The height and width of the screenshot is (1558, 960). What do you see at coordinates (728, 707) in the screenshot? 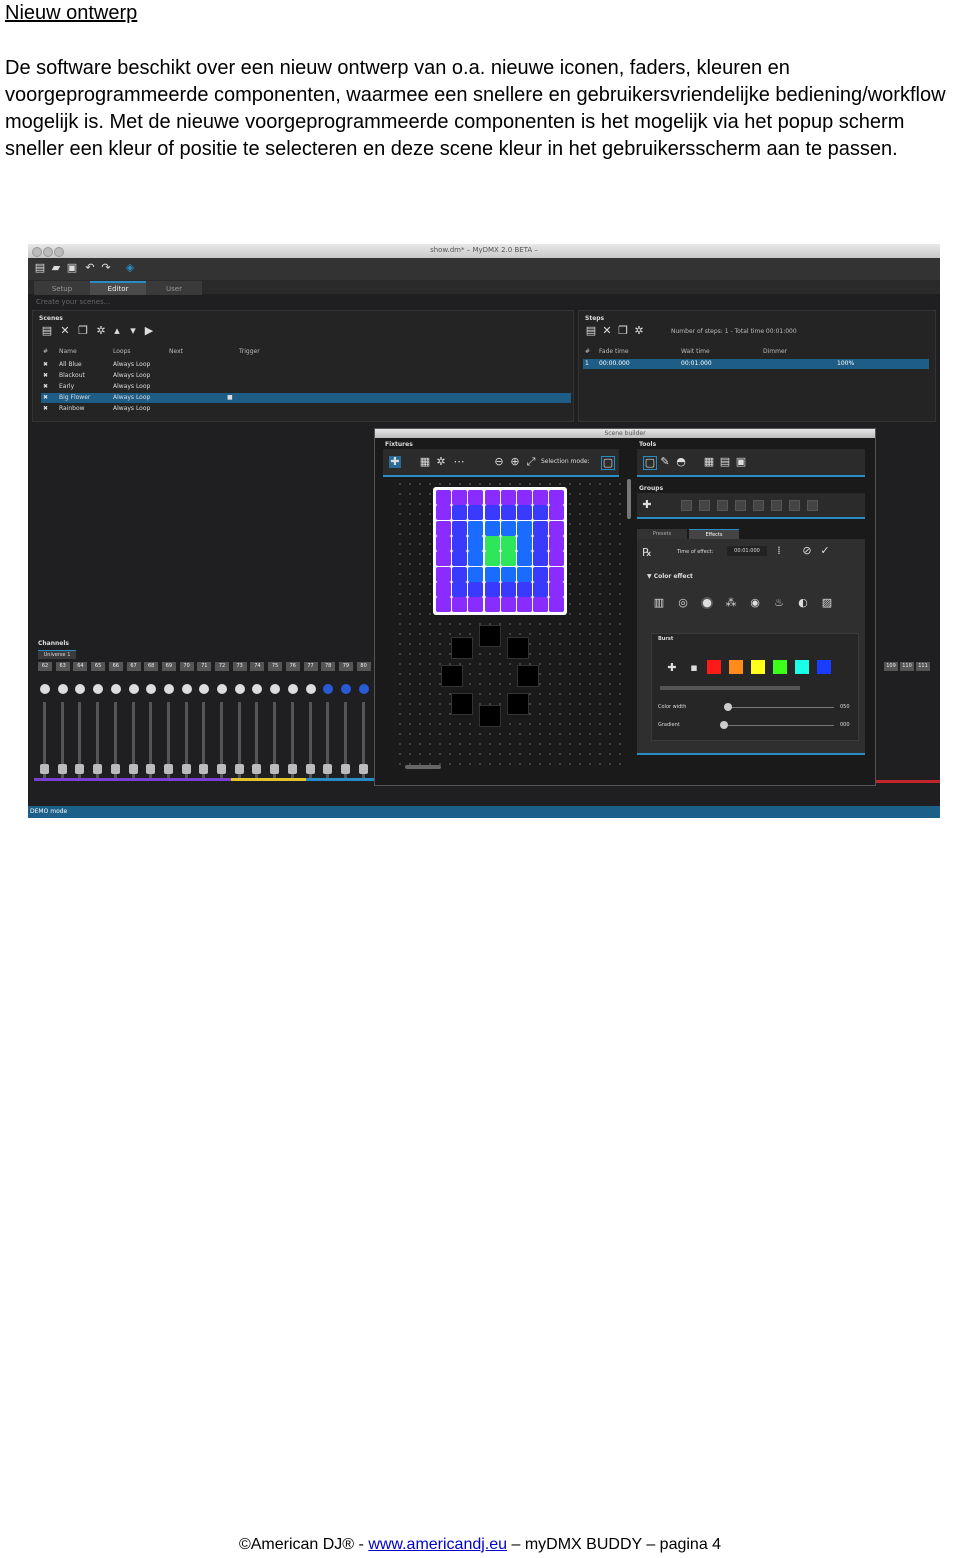
I see `color-width-knob` at bounding box center [728, 707].